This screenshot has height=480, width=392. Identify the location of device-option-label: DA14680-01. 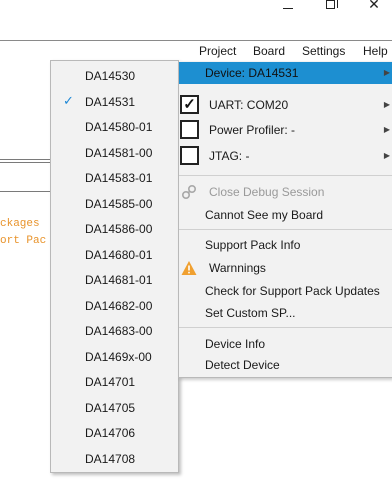
(119, 255).